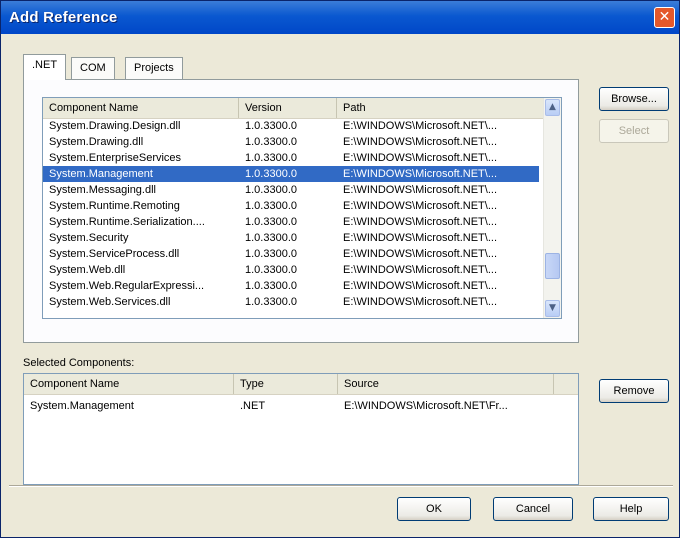 The image size is (680, 538). I want to click on component-name-cell: System.Web.Services.dll, so click(110, 302).